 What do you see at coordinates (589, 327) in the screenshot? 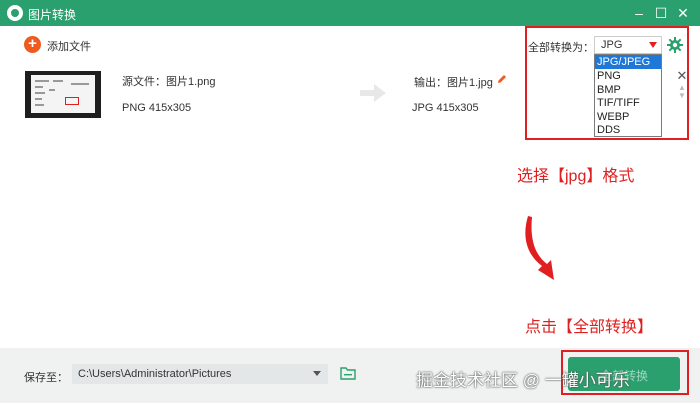
I see `annotation-step2: 点击【全部转换】` at bounding box center [589, 327].